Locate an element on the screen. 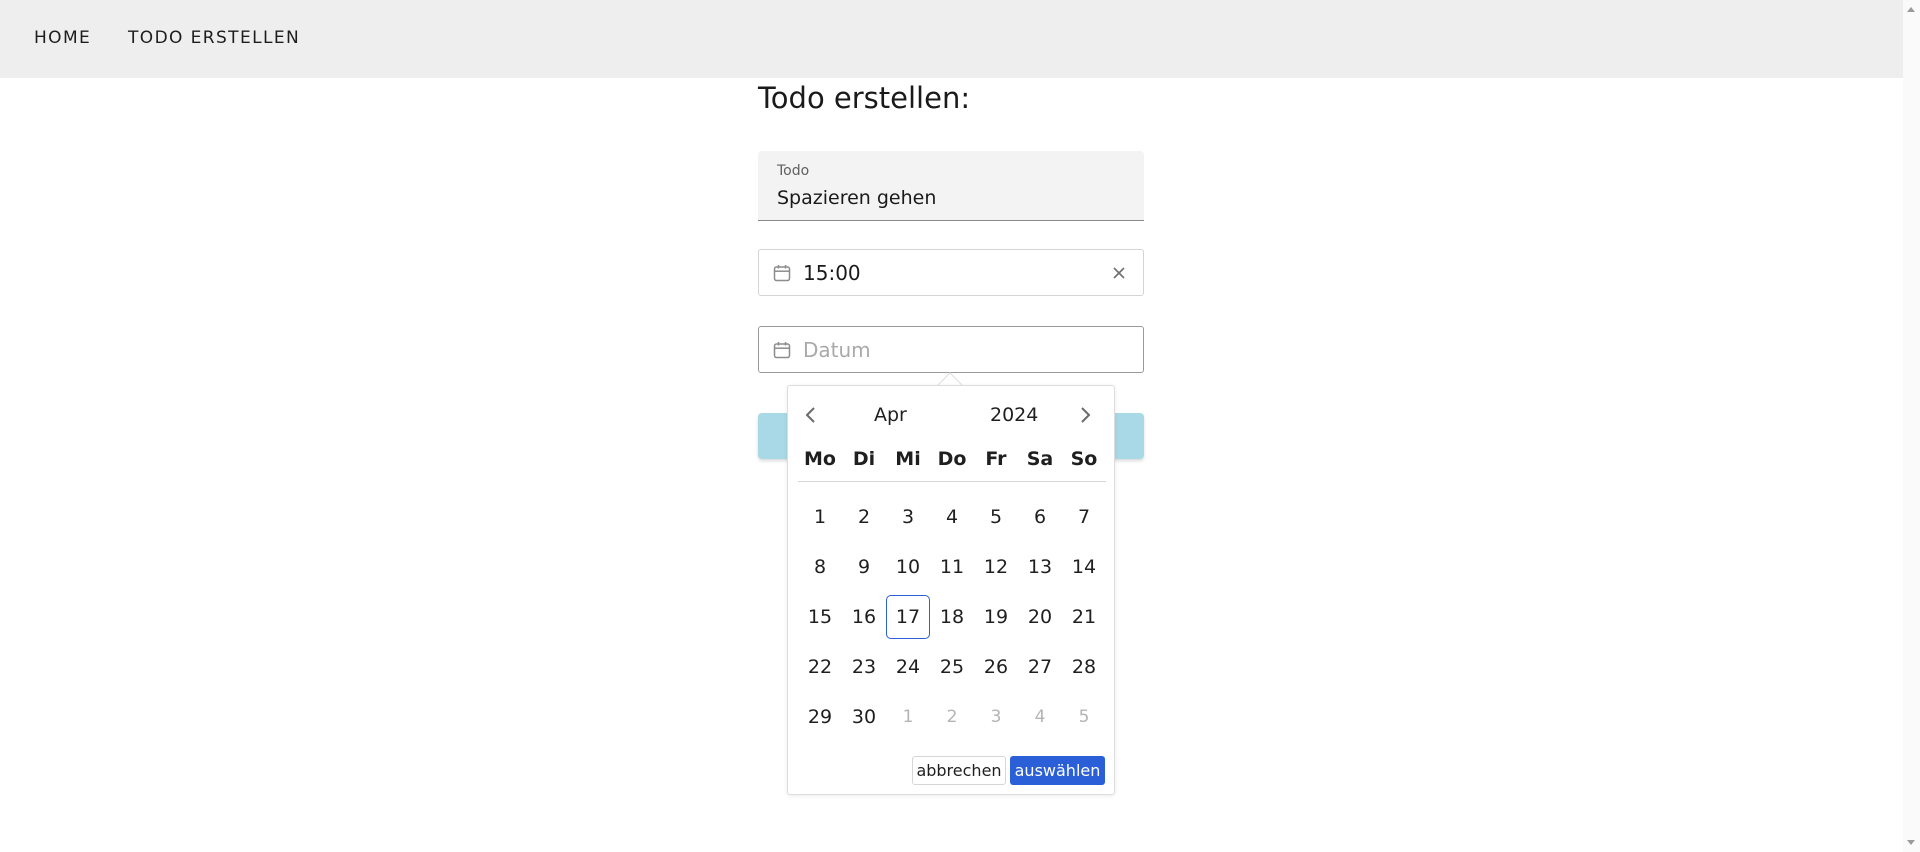 The height and width of the screenshot is (852, 1920). day-number: 18 is located at coordinates (952, 617).